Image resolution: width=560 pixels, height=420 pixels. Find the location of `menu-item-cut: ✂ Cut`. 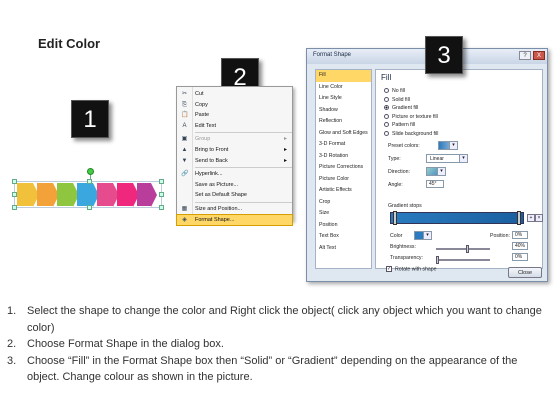

menu-item-cut: ✂ Cut is located at coordinates (234, 94).